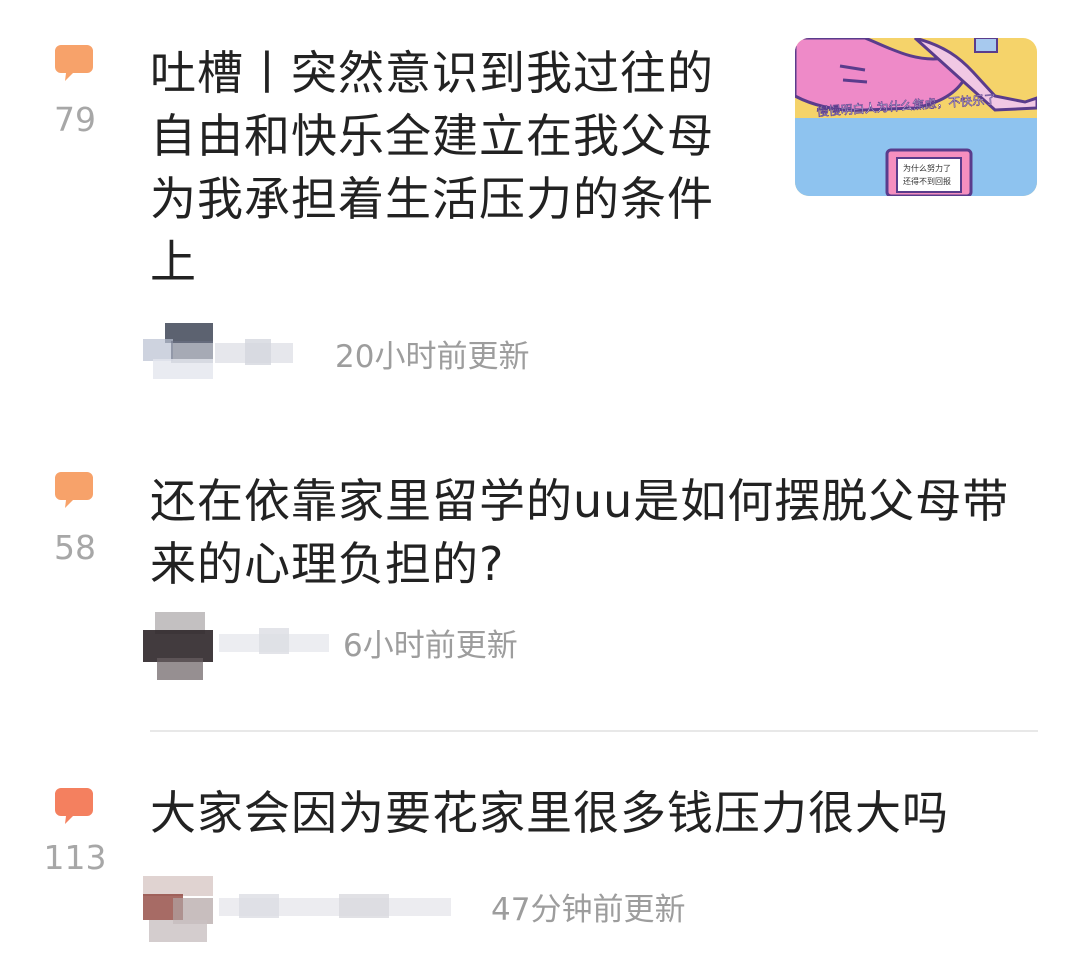  Describe the element at coordinates (927, 168) in the screenshot. I see `thumb-screen-line: 为什么努力了` at that location.